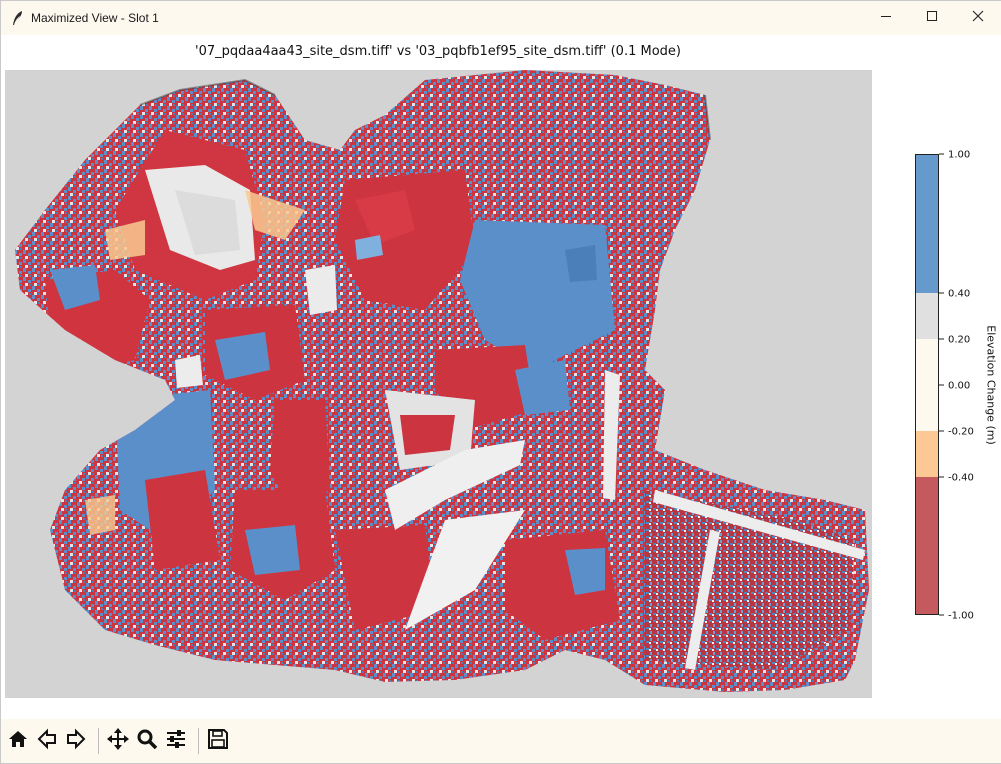  Describe the element at coordinates (18, 18) in the screenshot. I see `feather-icon` at that location.